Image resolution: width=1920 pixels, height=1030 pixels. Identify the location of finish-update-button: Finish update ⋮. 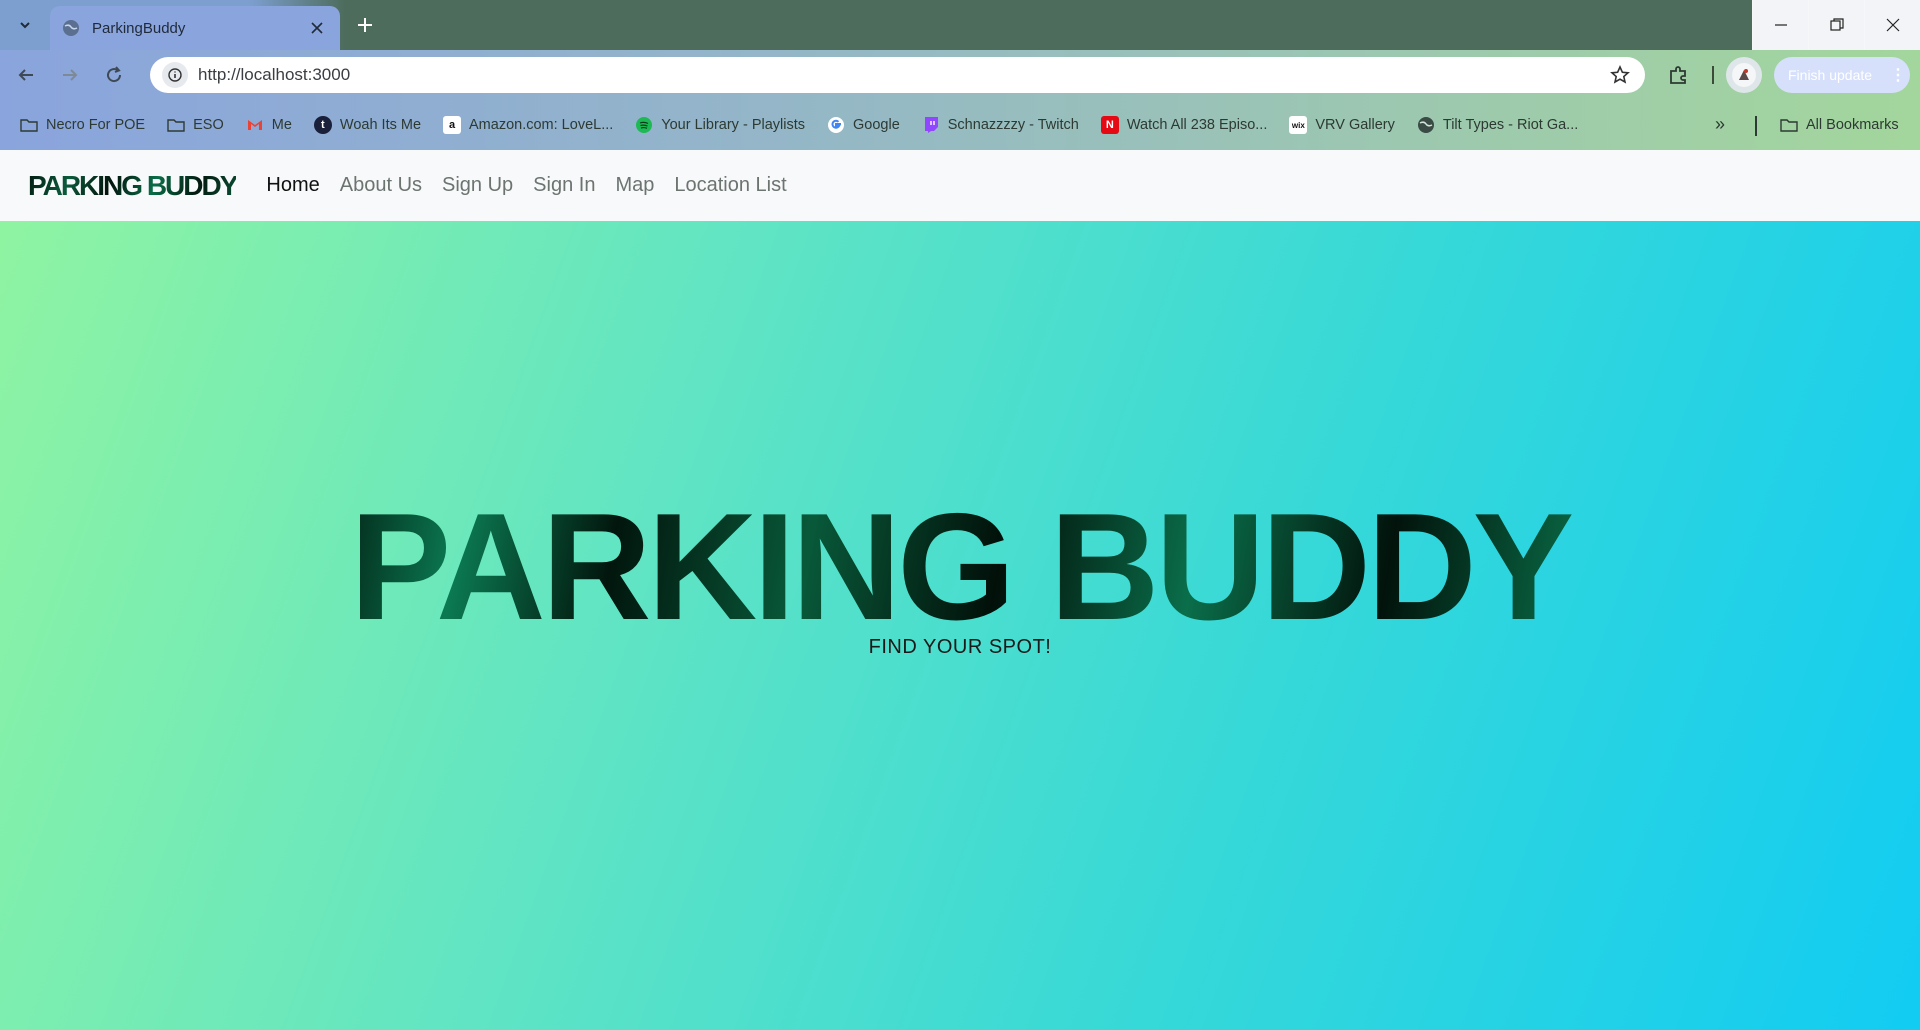
(1842, 75).